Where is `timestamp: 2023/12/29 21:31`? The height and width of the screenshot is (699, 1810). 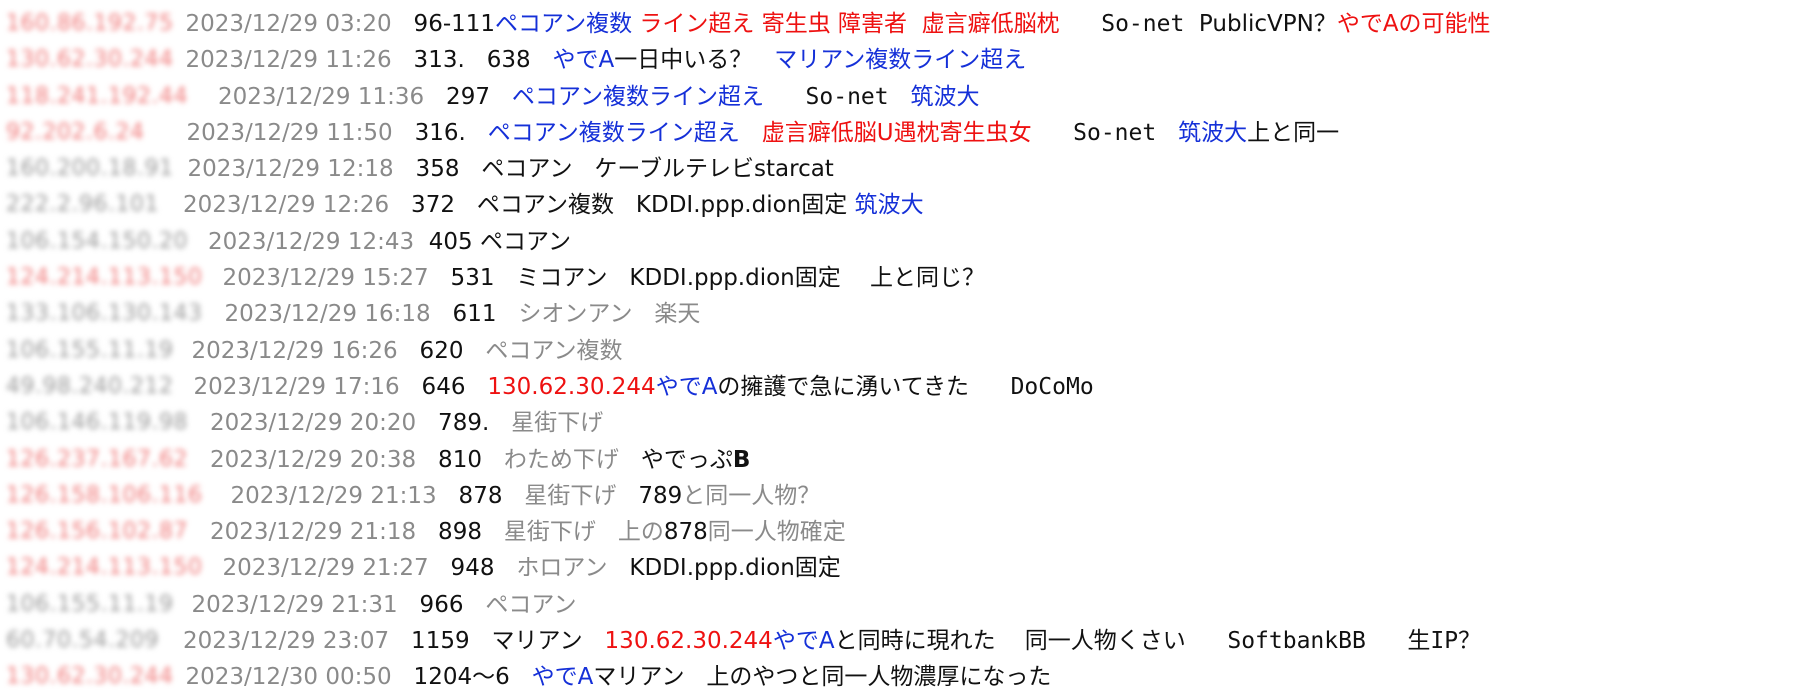 timestamp: 2023/12/29 21:31 is located at coordinates (294, 604).